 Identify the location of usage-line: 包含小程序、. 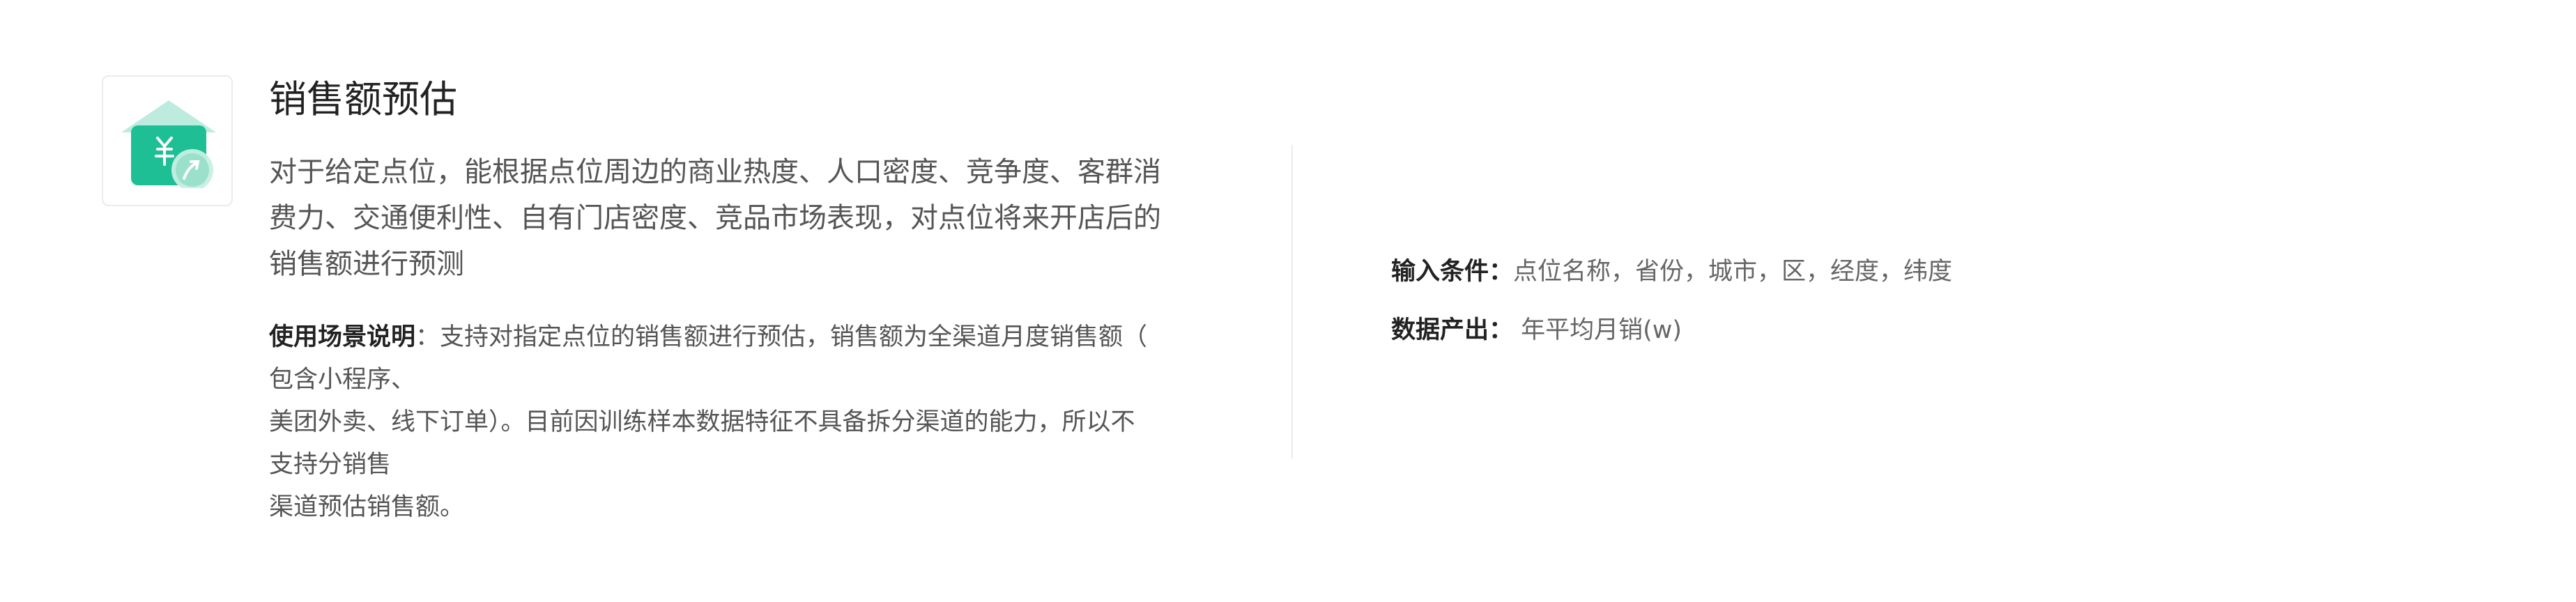
(342, 380).